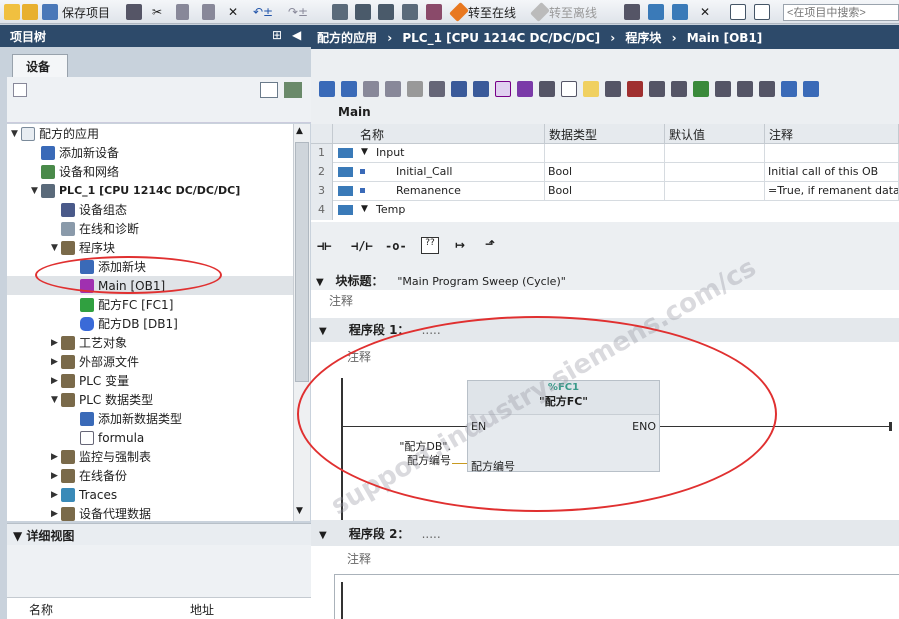 The width and height of the screenshot is (899, 619). I want to click on accessible-devices-icon, so click(632, 12).